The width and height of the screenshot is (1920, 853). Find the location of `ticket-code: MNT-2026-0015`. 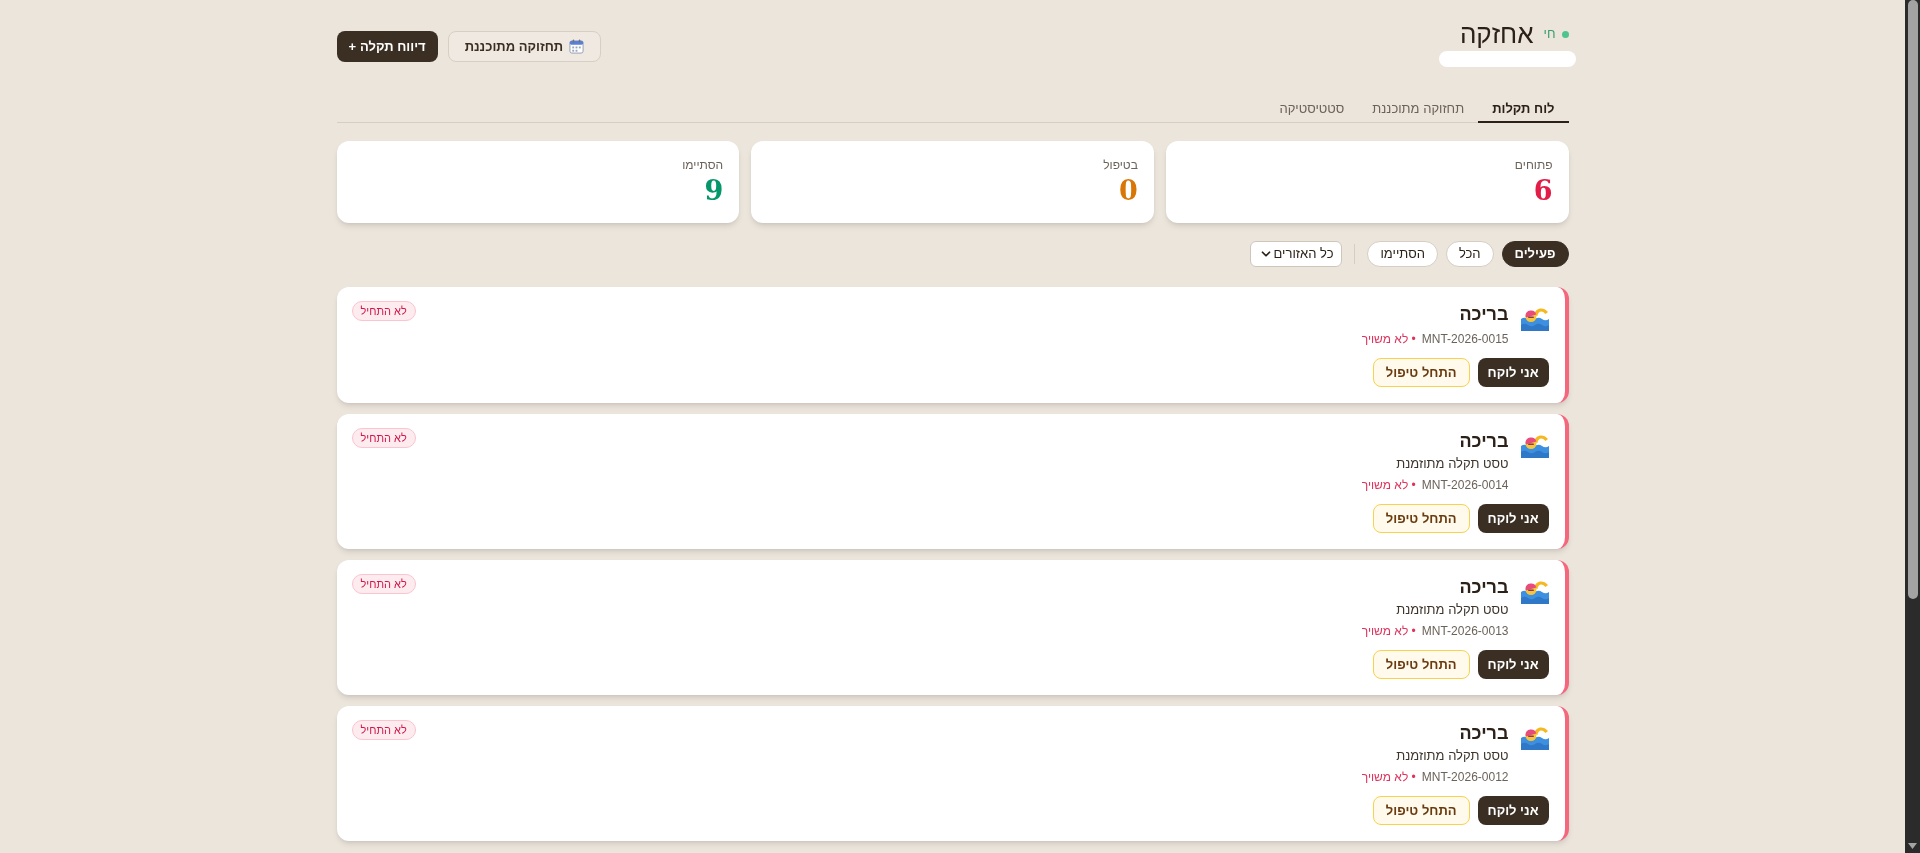

ticket-code: MNT-2026-0015 is located at coordinates (1465, 339).